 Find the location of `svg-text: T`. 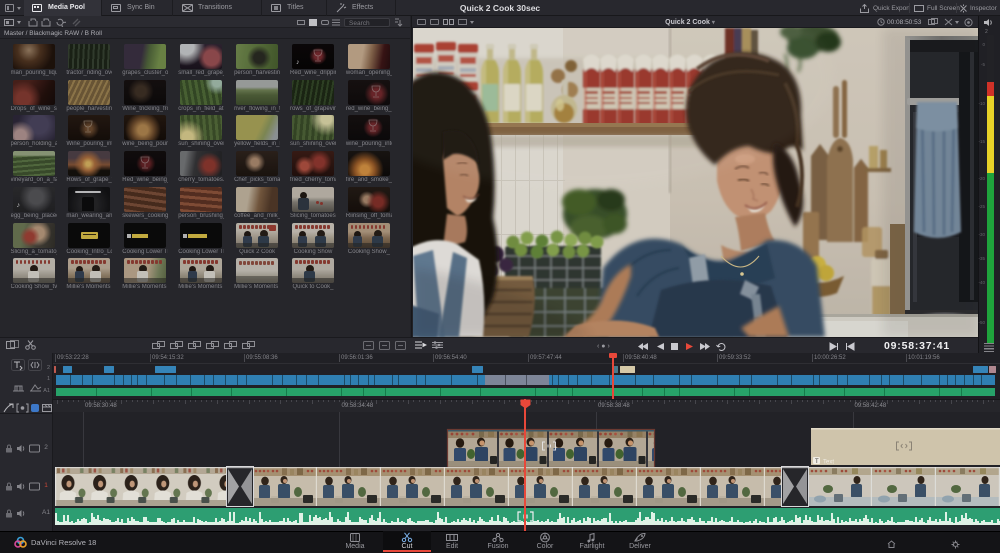

svg-text: T is located at coordinates (817, 462).